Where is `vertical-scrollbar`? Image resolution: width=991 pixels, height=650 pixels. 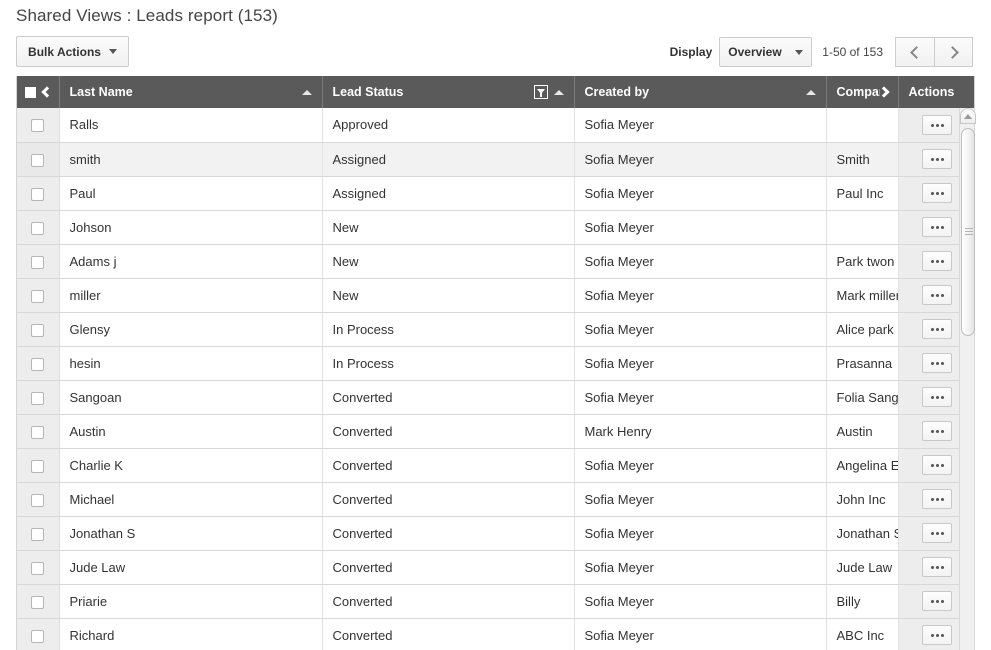 vertical-scrollbar is located at coordinates (967, 379).